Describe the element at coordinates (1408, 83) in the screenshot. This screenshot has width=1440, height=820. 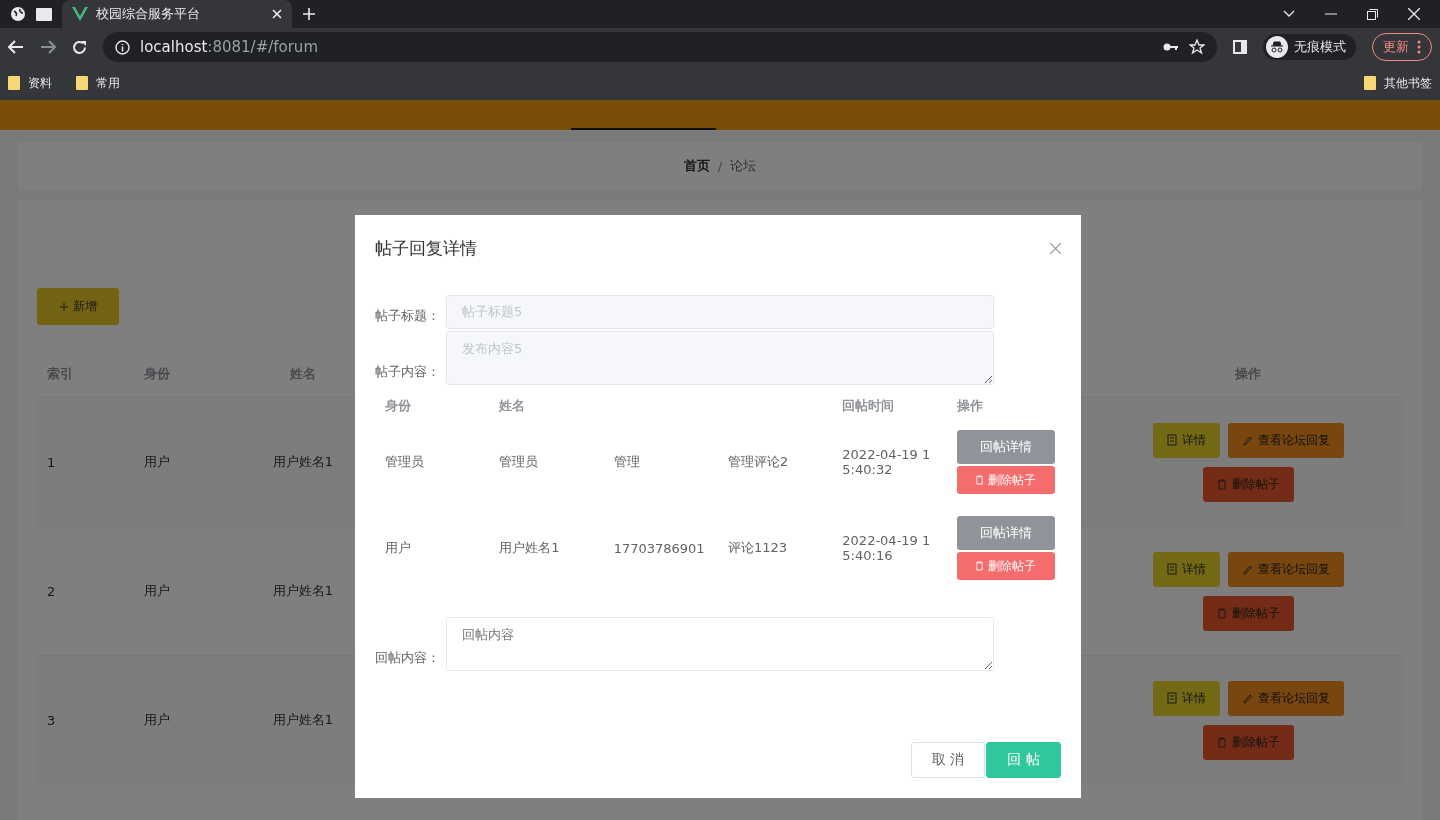
I see `bookmark-folder: 其他书签` at that location.